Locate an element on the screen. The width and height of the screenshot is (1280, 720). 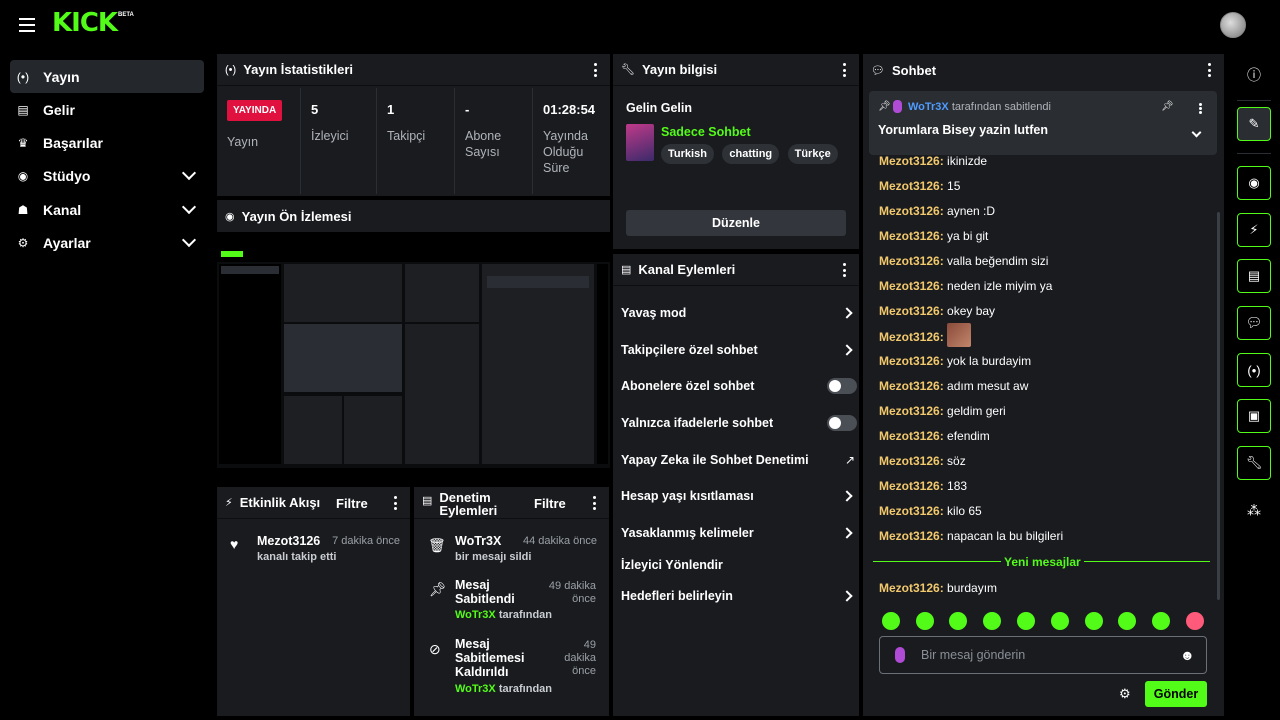
mod-action-desc: tarafından is located at coordinates (525, 689).